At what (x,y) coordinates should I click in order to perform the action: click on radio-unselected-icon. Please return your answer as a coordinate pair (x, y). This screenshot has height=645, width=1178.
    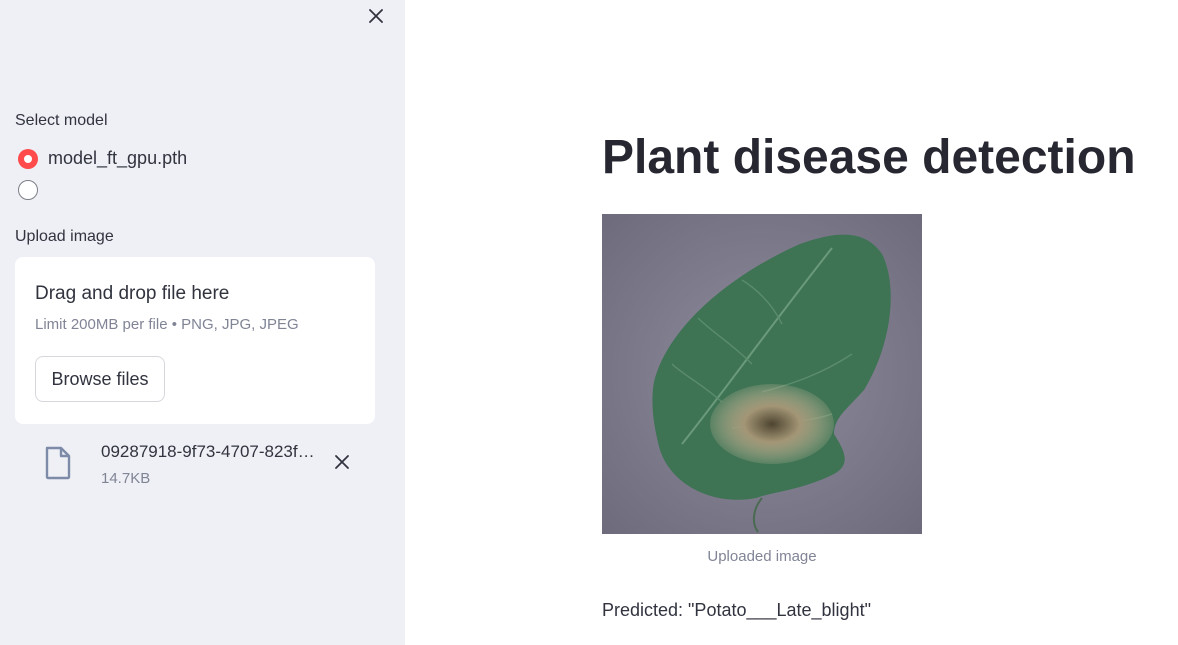
    Looking at the image, I should click on (28, 190).